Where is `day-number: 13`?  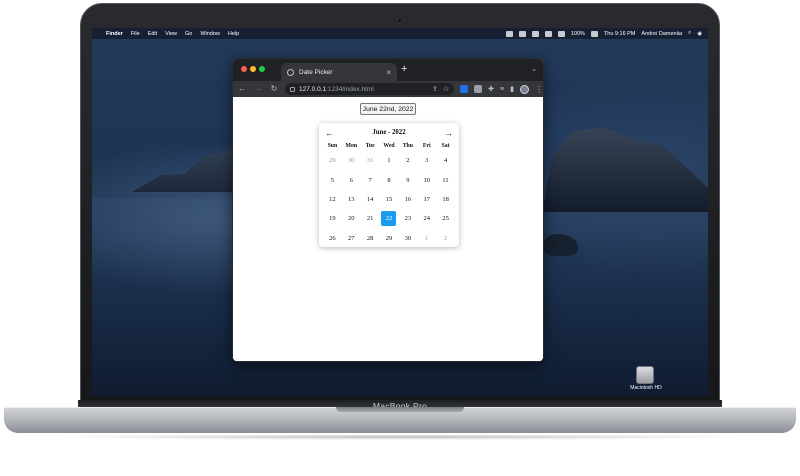 day-number: 13 is located at coordinates (351, 199).